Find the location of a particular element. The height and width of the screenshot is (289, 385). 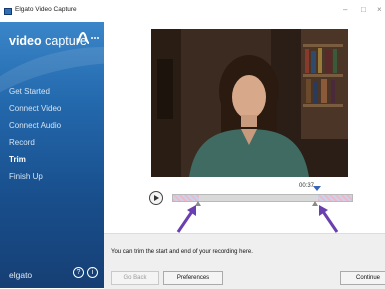

annotation-arrow-left is located at coordinates (186, 219).